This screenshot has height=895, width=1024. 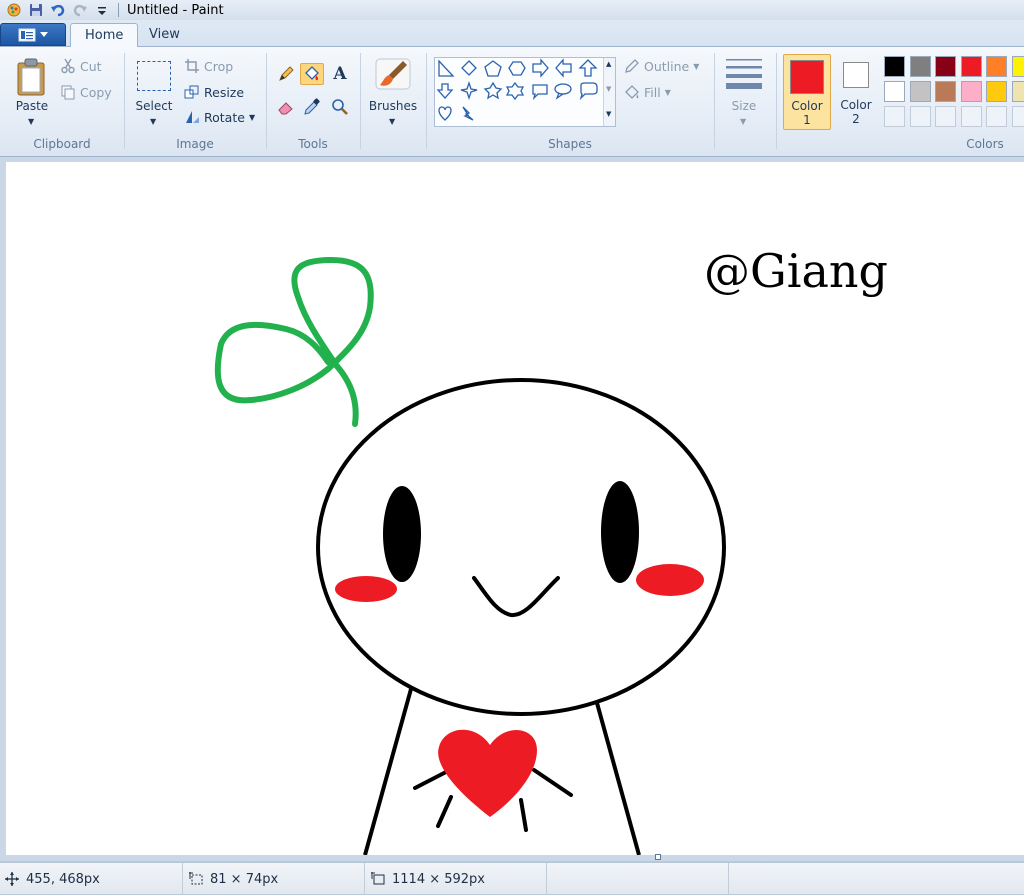 I want to click on fill-icon, so click(x=312, y=74).